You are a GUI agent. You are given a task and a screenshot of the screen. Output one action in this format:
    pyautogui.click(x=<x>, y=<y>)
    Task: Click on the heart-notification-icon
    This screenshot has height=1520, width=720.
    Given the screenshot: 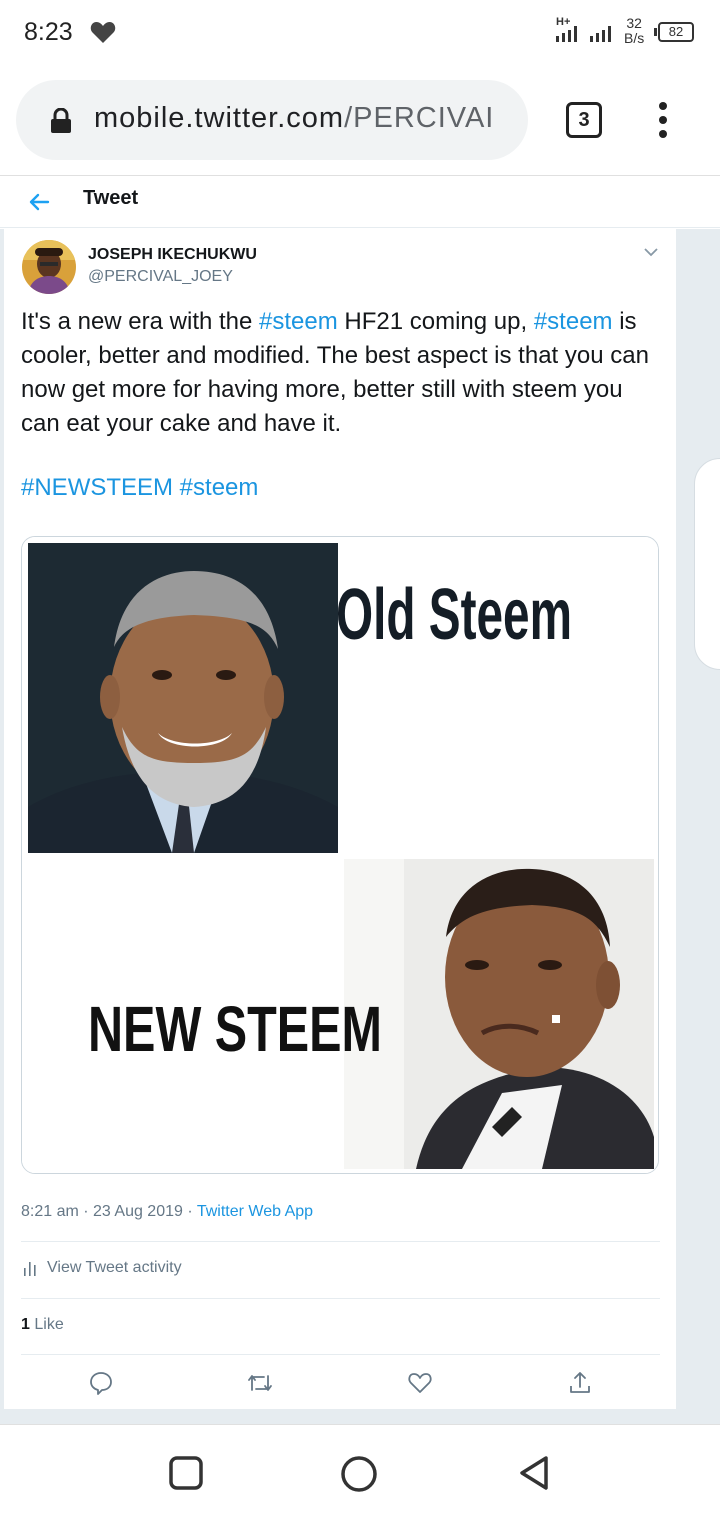 What is the action you would take?
    pyautogui.click(x=103, y=32)
    